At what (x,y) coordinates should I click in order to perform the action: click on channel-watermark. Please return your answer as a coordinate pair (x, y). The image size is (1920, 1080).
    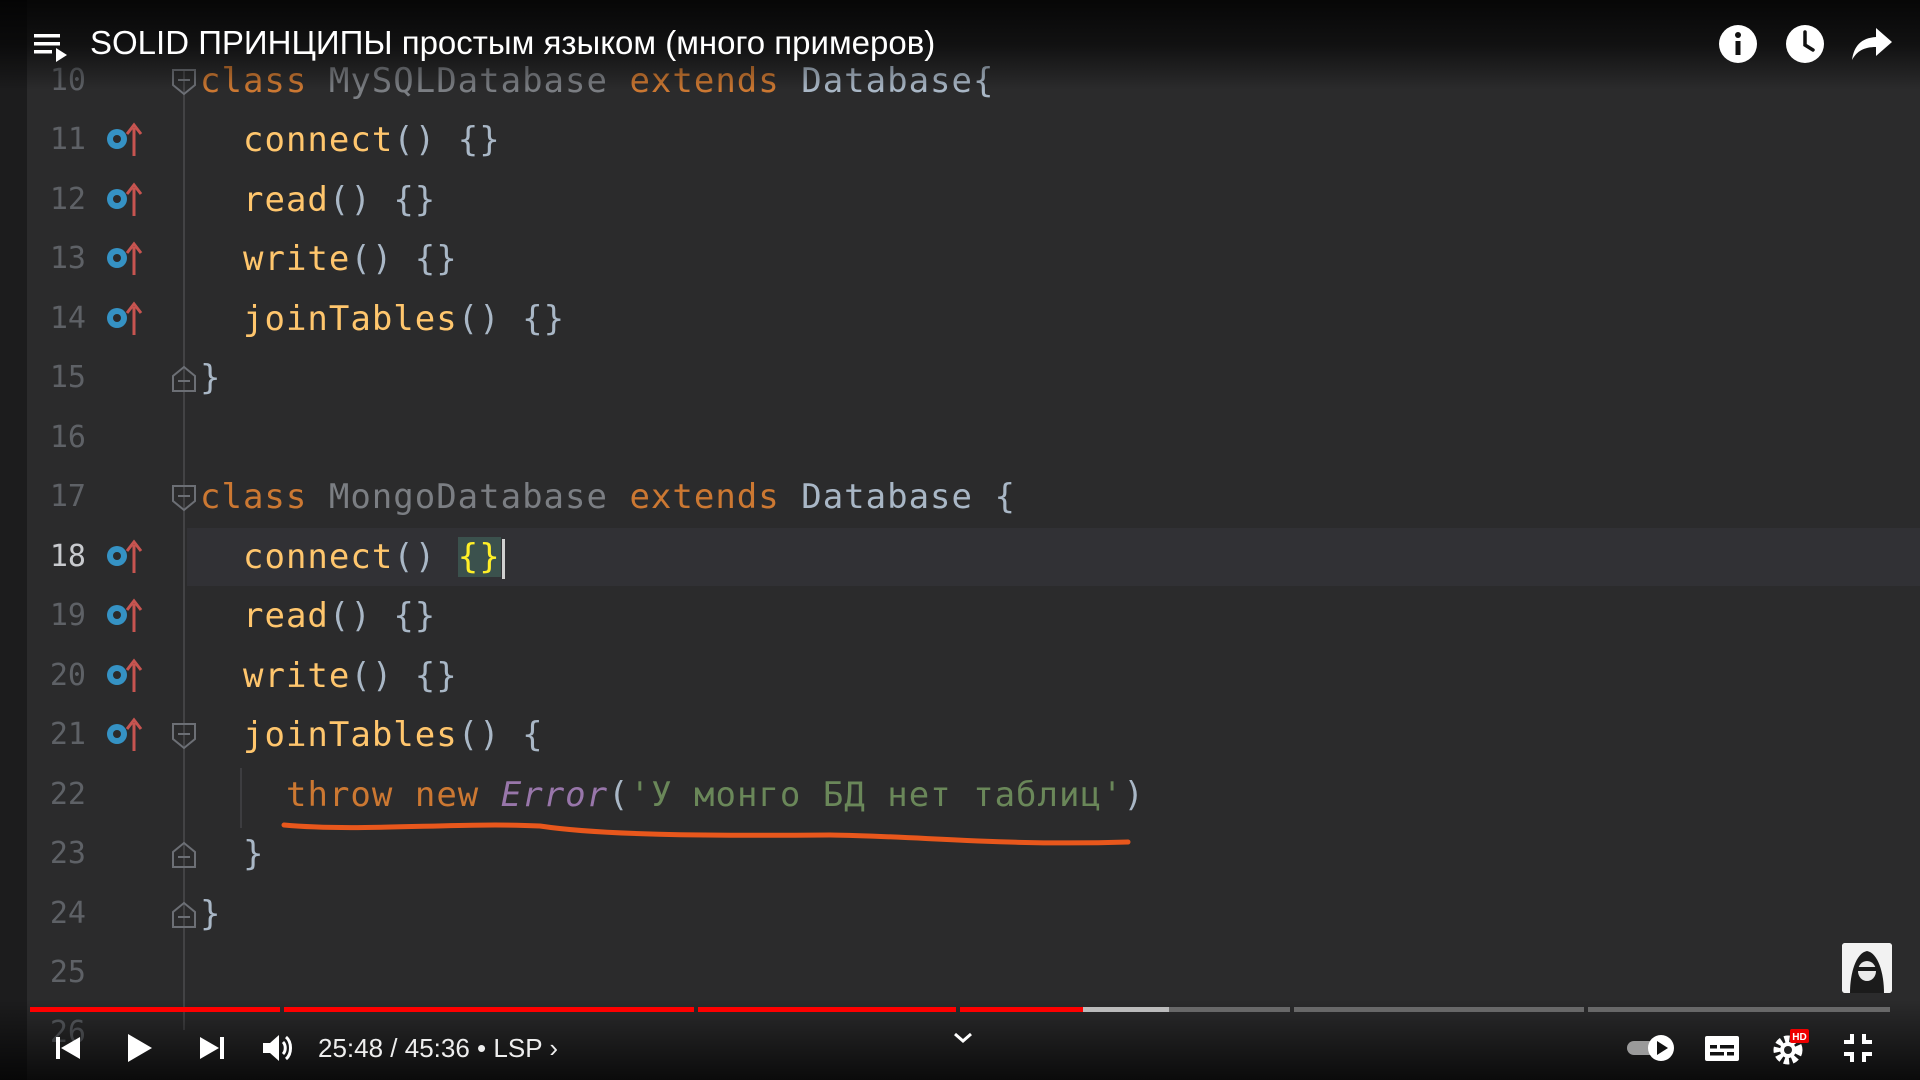
    Looking at the image, I should click on (1867, 968).